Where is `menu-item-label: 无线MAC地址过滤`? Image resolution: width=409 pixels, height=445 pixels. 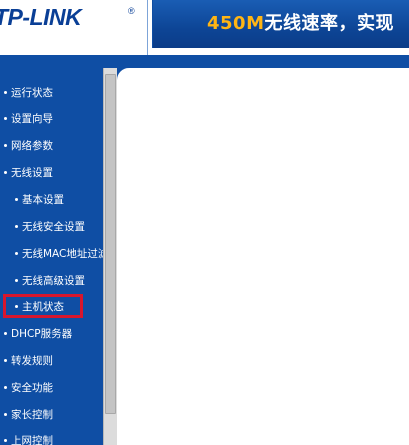
menu-item-label: 无线MAC地址过滤 is located at coordinates (62, 254).